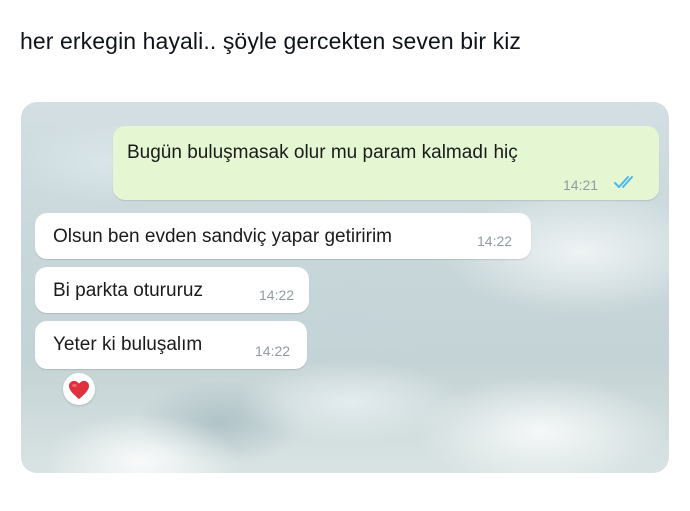 Image resolution: width=690 pixels, height=511 pixels. What do you see at coordinates (128, 290) in the screenshot?
I see `message-text: Bi parkta otururuz` at bounding box center [128, 290].